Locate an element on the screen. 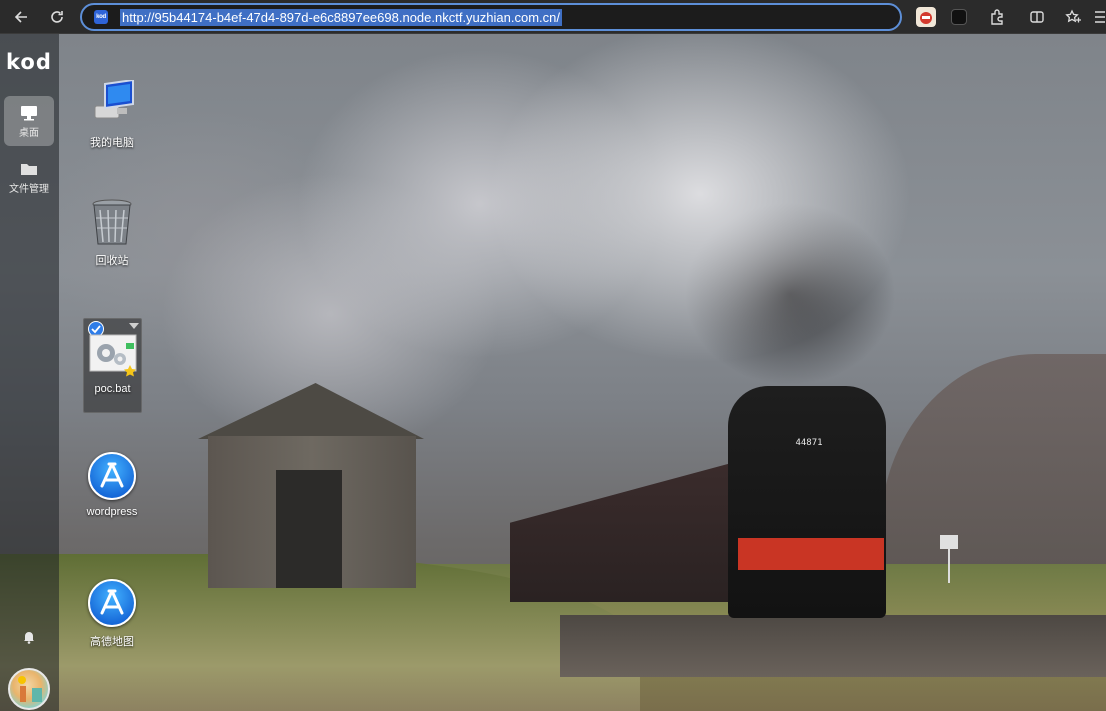  sidebar-item-file-manager: 文件管理 is located at coordinates (29, 177).